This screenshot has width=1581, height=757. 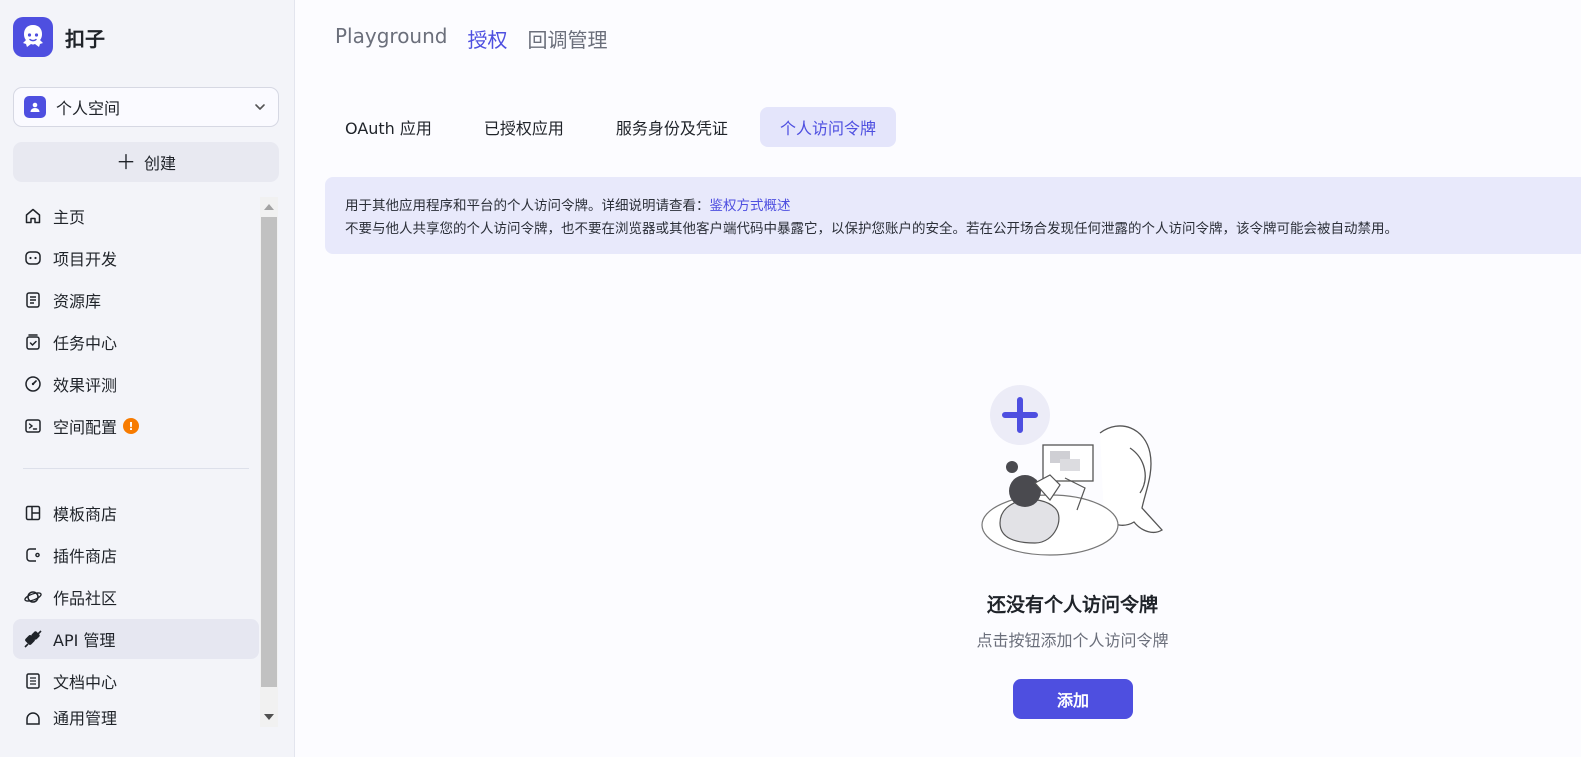 I want to click on sidebar-item-label: 插件商店, so click(x=85, y=556).